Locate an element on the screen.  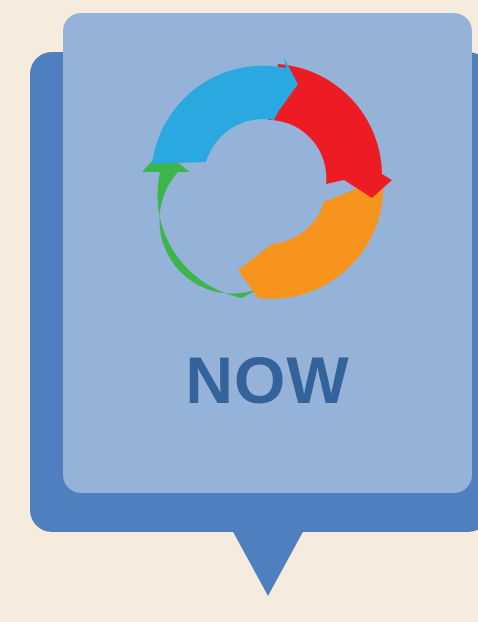
speech-bubble-pointer is located at coordinates (268, 563).